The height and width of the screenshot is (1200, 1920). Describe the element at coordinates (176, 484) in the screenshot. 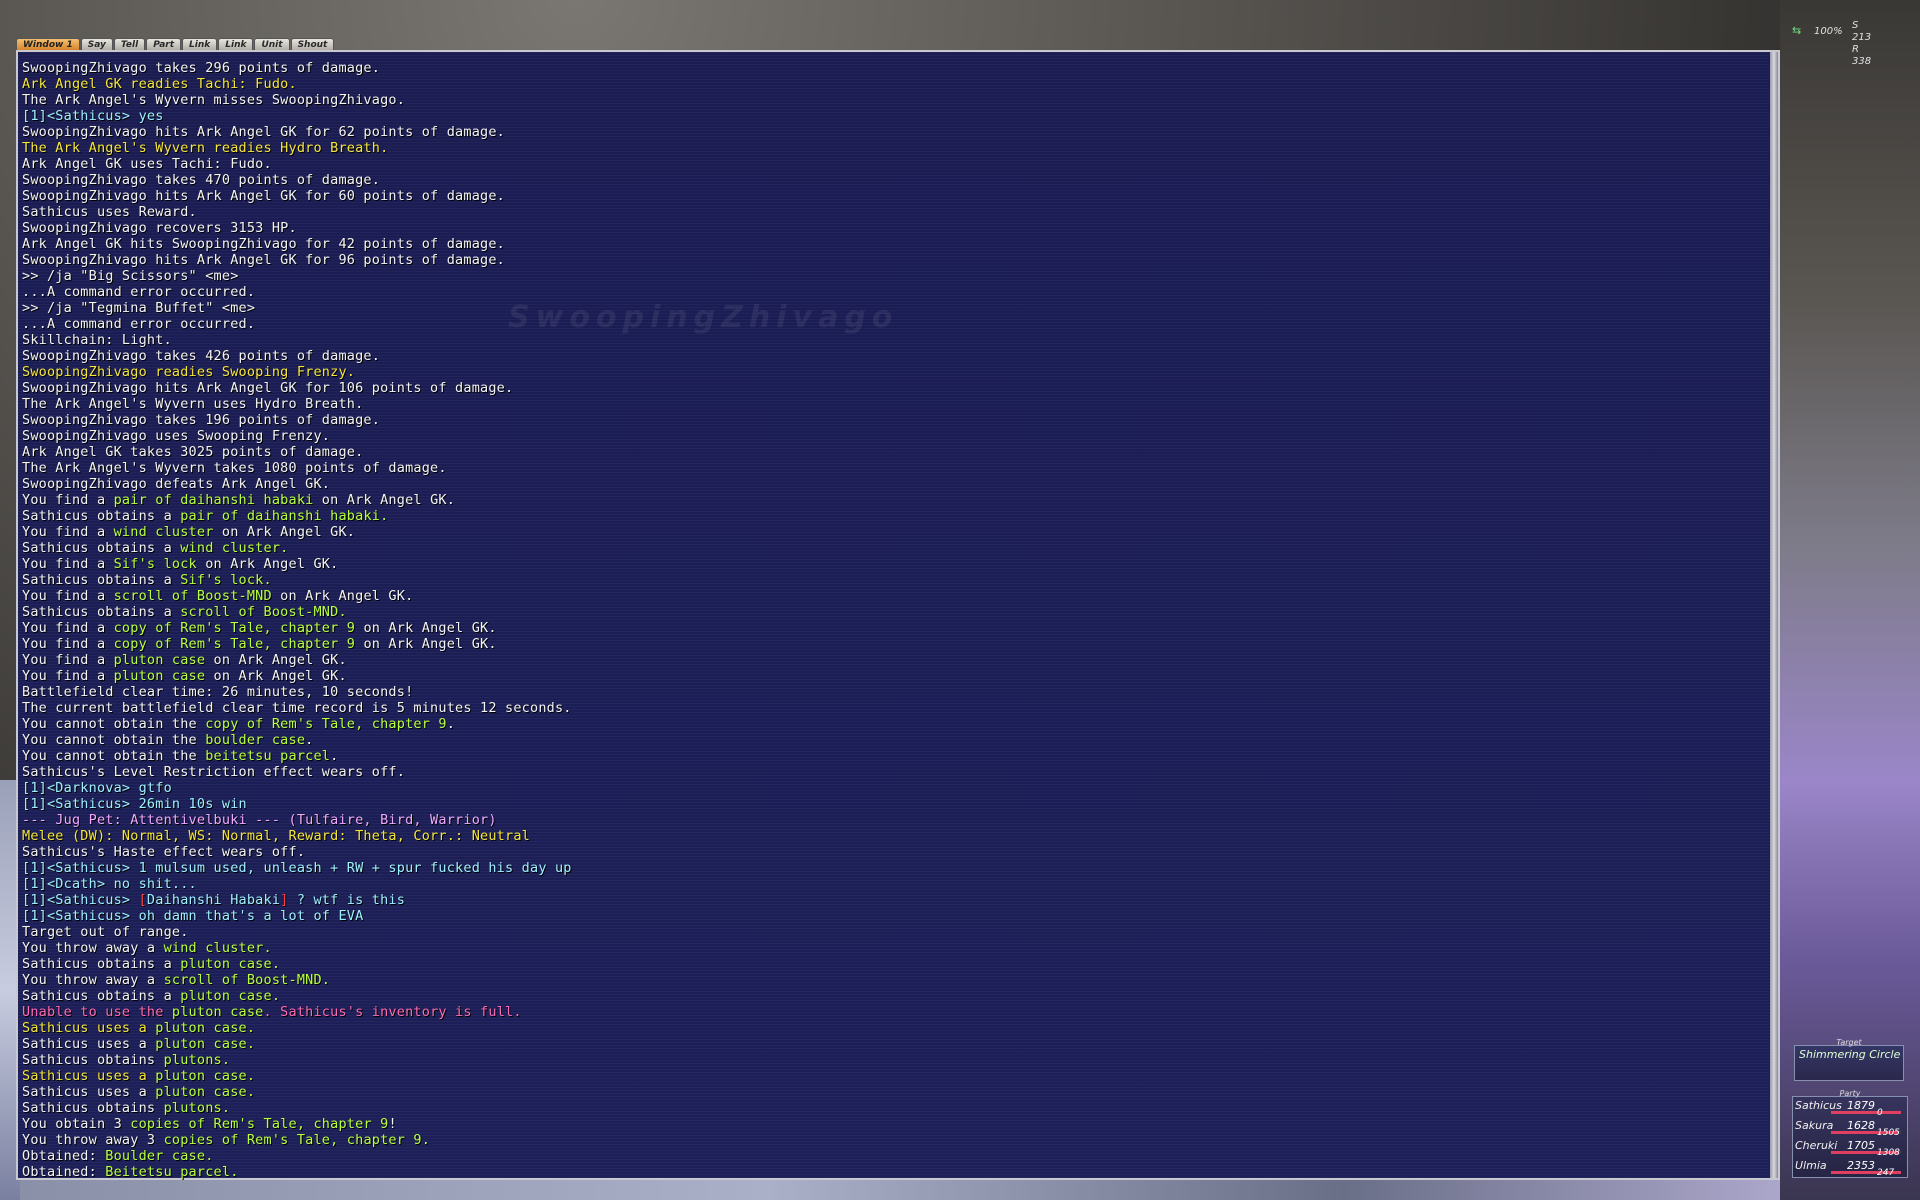

I see `chat-line-segment: SwoopingZhivago defeats Ark Angel GK.` at that location.